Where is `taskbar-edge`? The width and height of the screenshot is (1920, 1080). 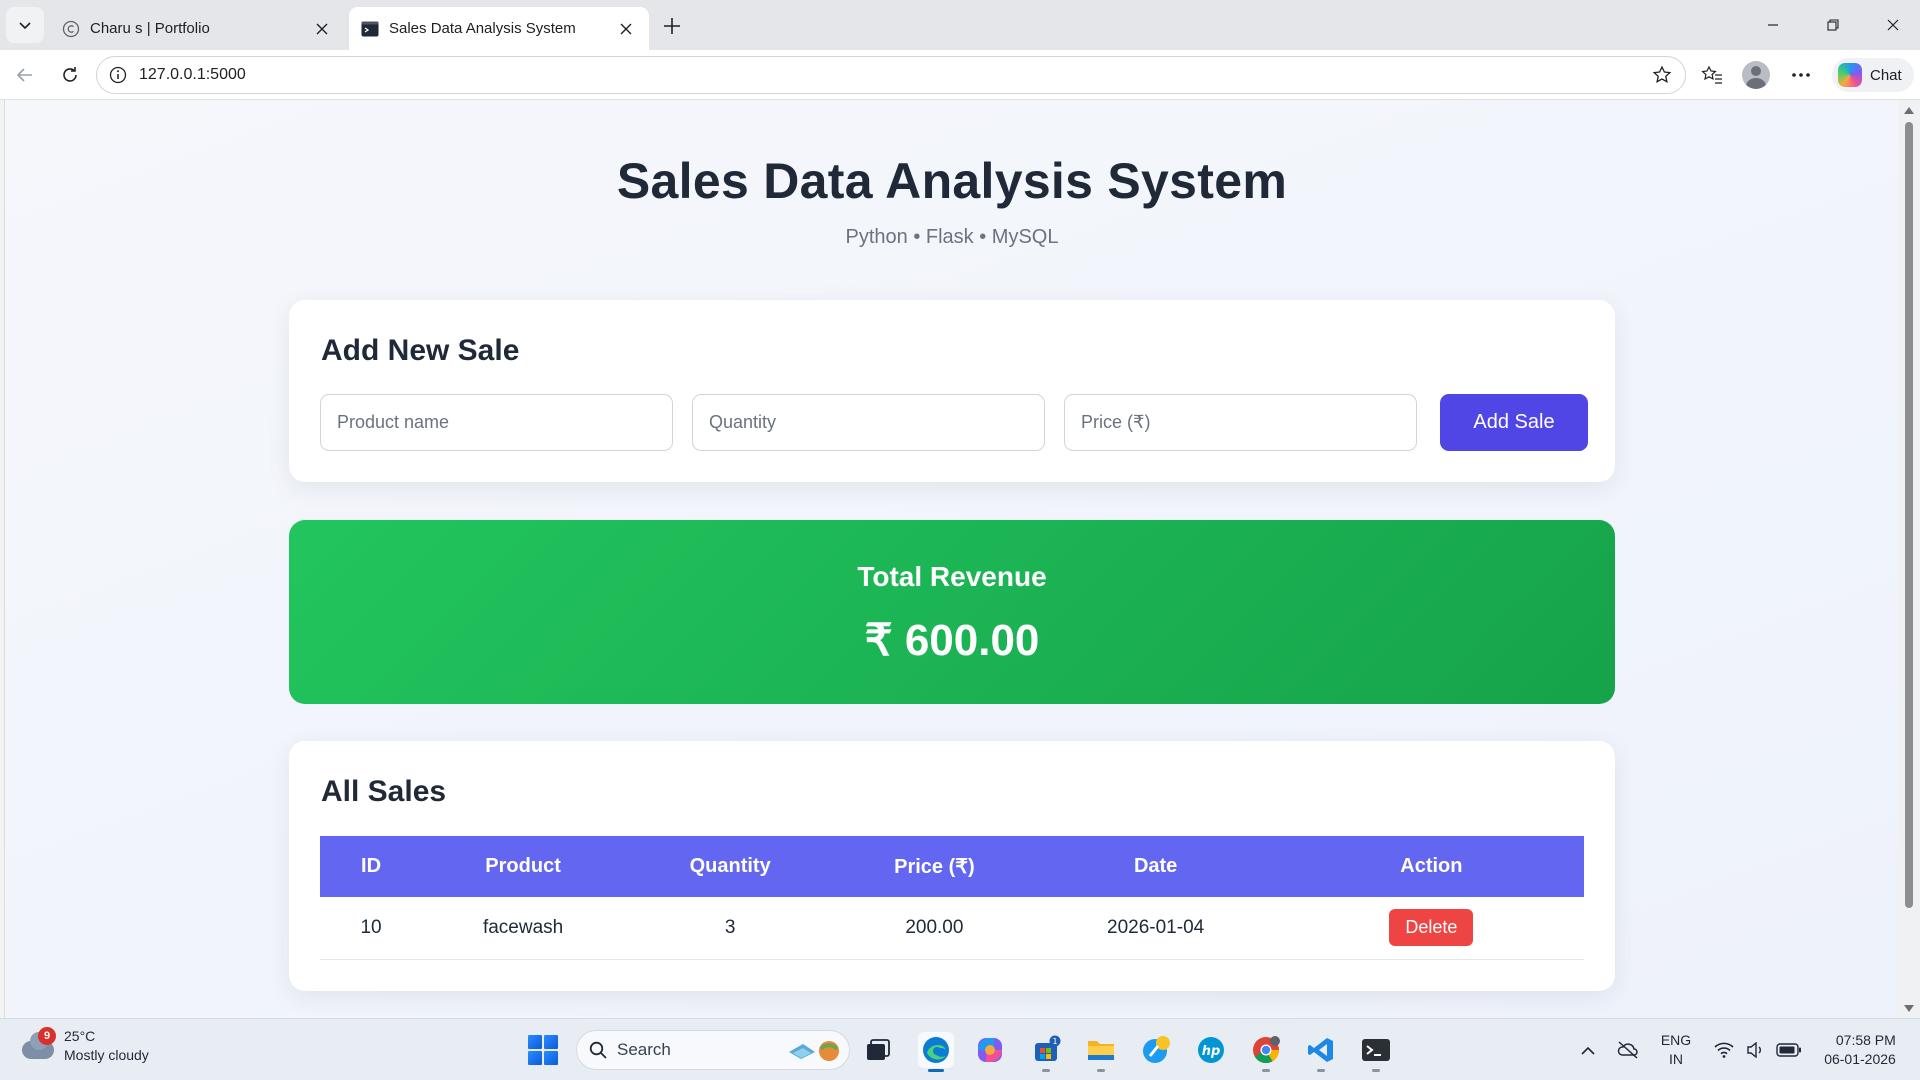 taskbar-edge is located at coordinates (936, 1052).